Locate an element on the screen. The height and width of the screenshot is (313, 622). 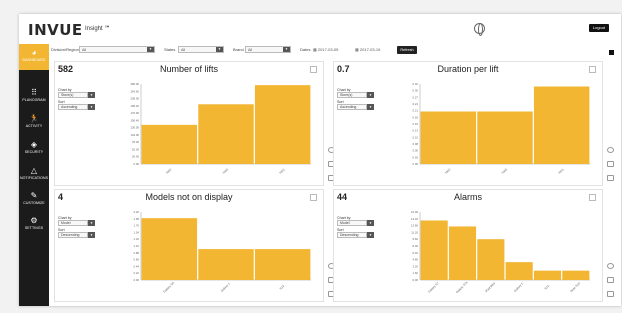
states-select: All ▼ is located at coordinates (201, 49).